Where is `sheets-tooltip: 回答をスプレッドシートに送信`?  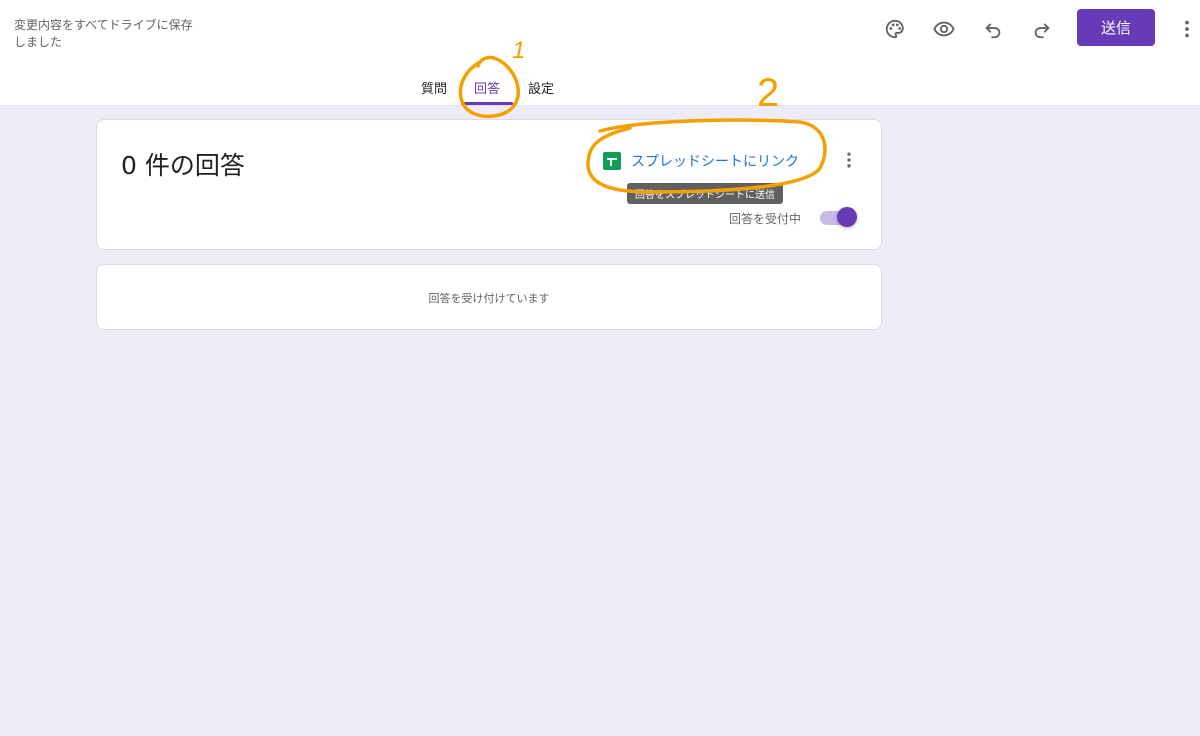 sheets-tooltip: 回答をスプレッドシートに送信 is located at coordinates (705, 193).